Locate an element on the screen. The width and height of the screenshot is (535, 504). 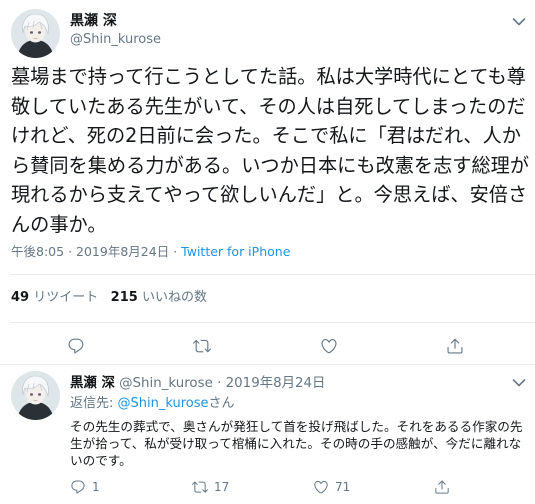
like-count: 71 is located at coordinates (343, 487).